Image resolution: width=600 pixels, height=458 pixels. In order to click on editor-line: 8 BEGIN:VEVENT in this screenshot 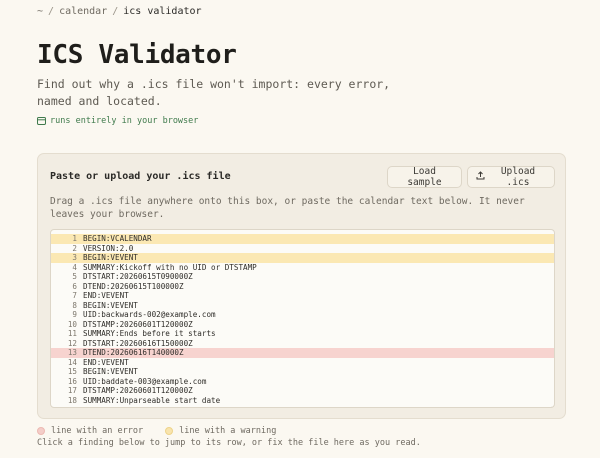, I will do `click(302, 306)`.